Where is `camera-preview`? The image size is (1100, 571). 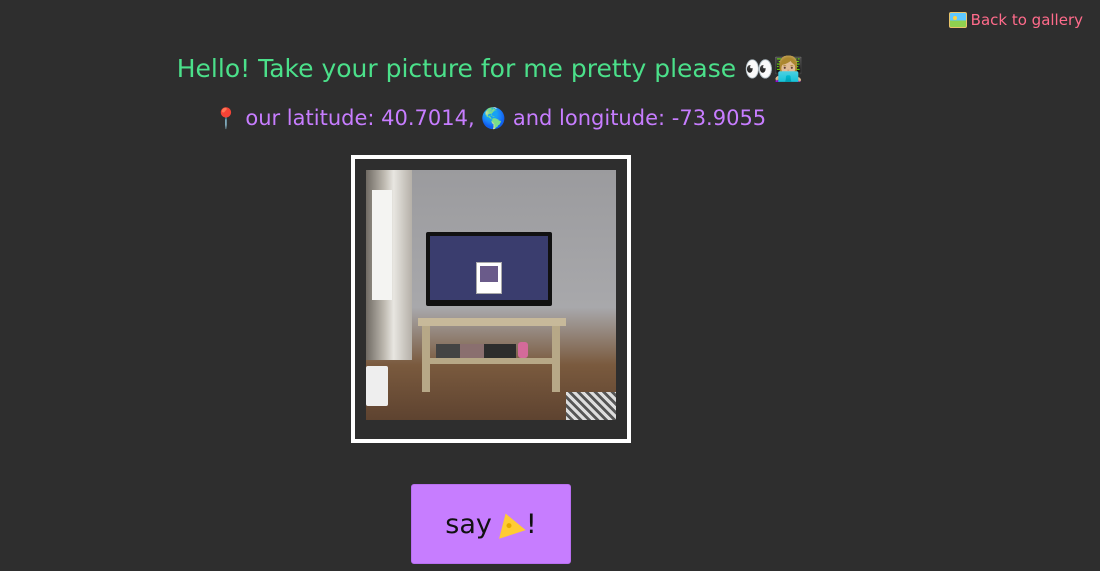 camera-preview is located at coordinates (491, 295).